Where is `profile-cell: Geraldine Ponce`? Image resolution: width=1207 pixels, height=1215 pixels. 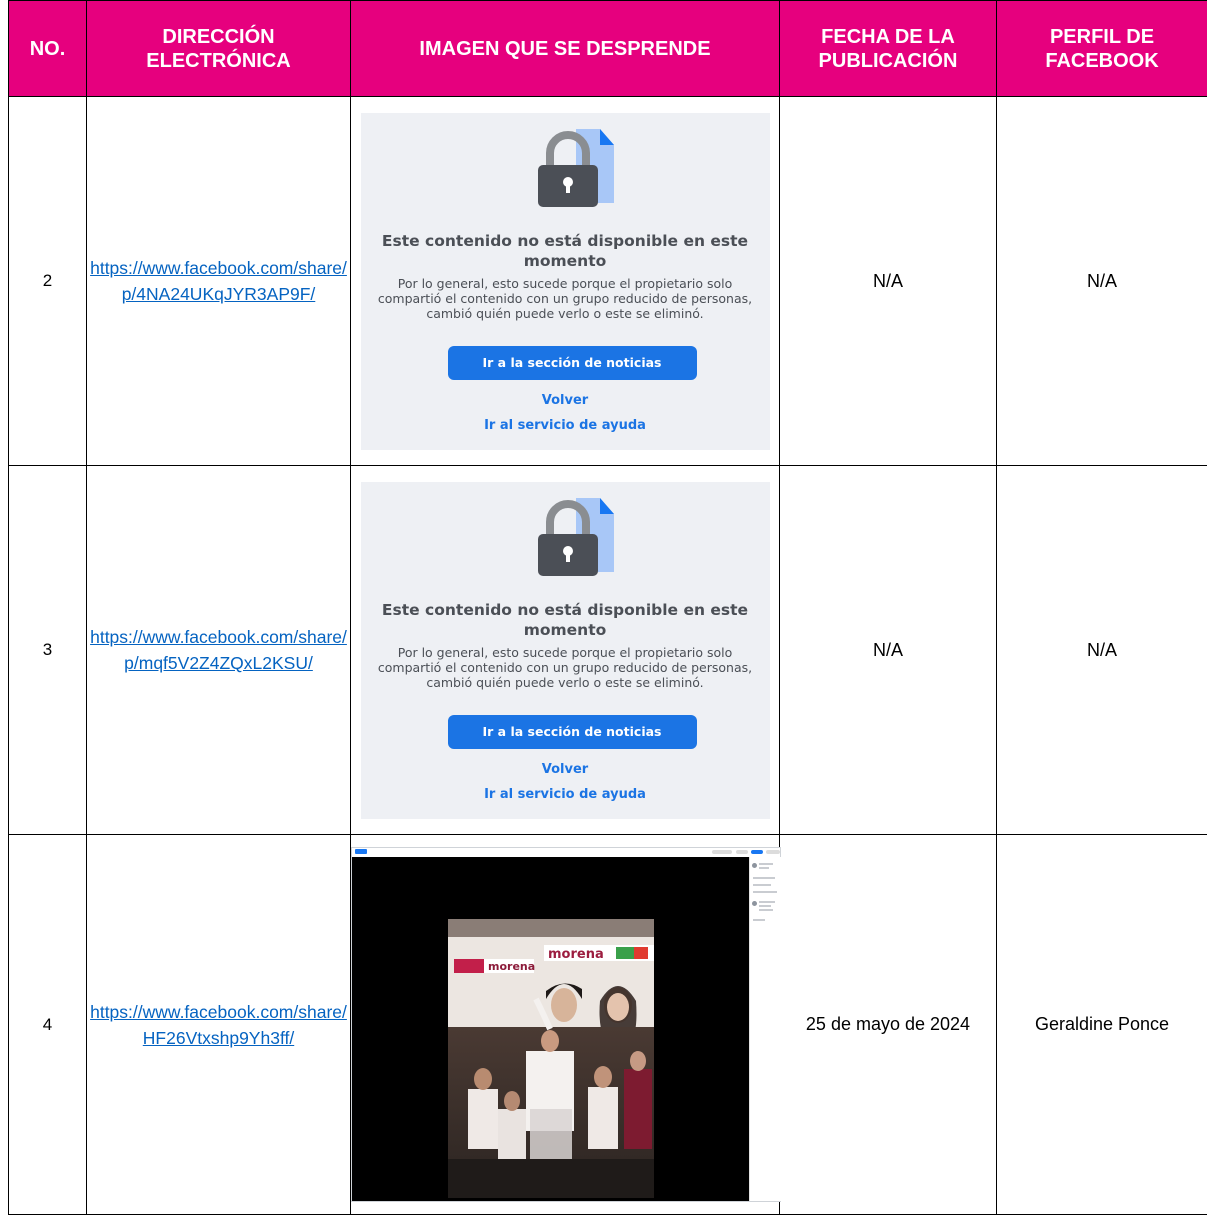 profile-cell: Geraldine Ponce is located at coordinates (1101, 1024).